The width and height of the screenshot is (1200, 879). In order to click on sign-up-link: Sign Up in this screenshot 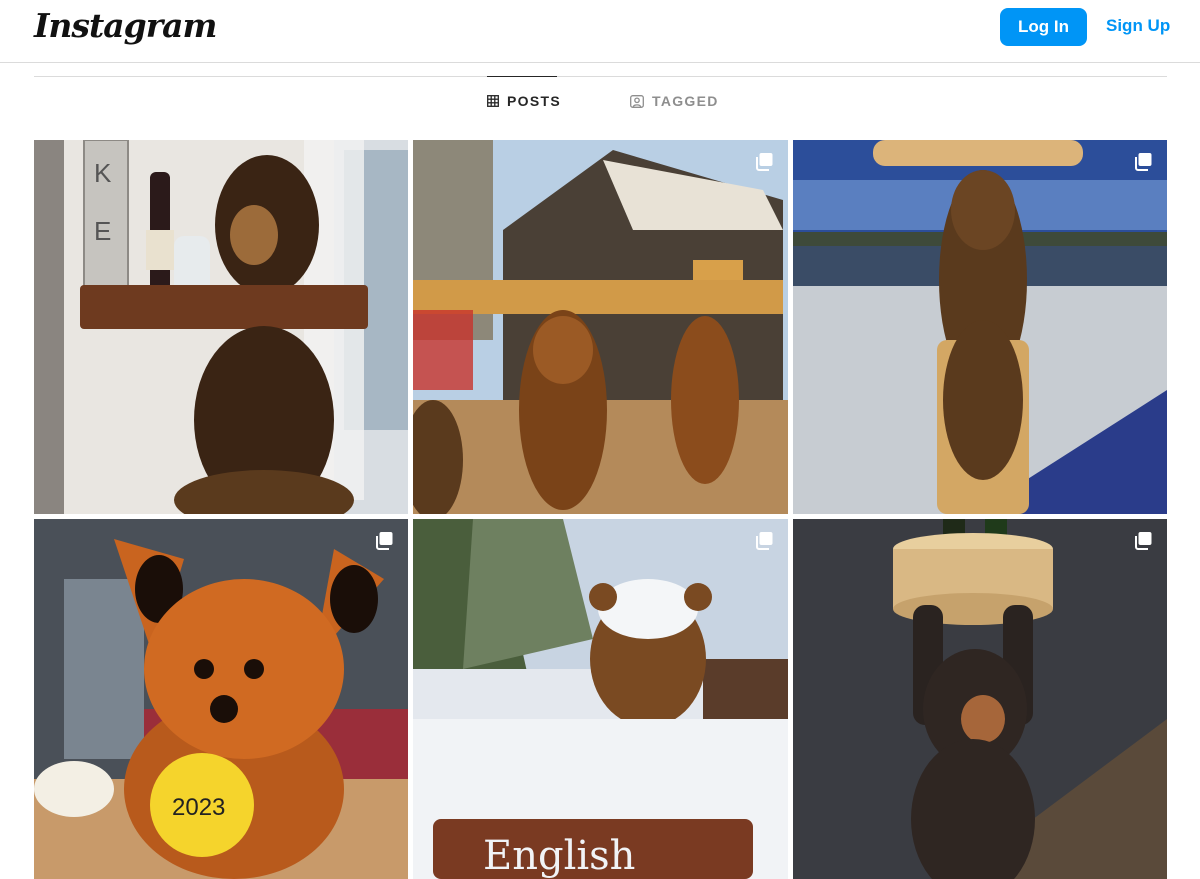, I will do `click(1138, 26)`.